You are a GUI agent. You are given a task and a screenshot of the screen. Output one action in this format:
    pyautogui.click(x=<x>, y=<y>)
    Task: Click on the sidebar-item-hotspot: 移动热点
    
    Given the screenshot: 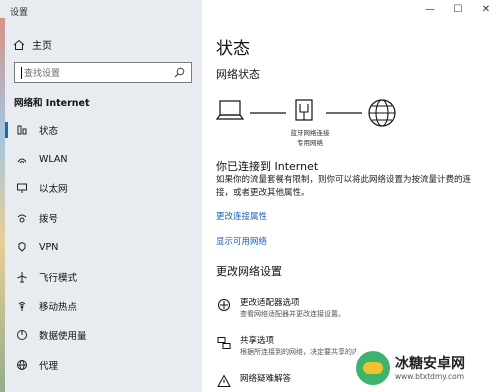 What is the action you would take?
    pyautogui.click(x=101, y=305)
    